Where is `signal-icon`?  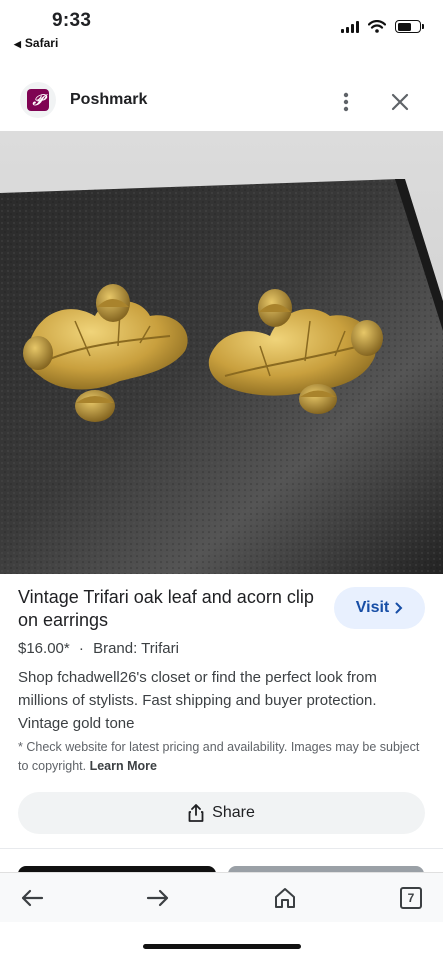
signal-icon is located at coordinates (350, 26).